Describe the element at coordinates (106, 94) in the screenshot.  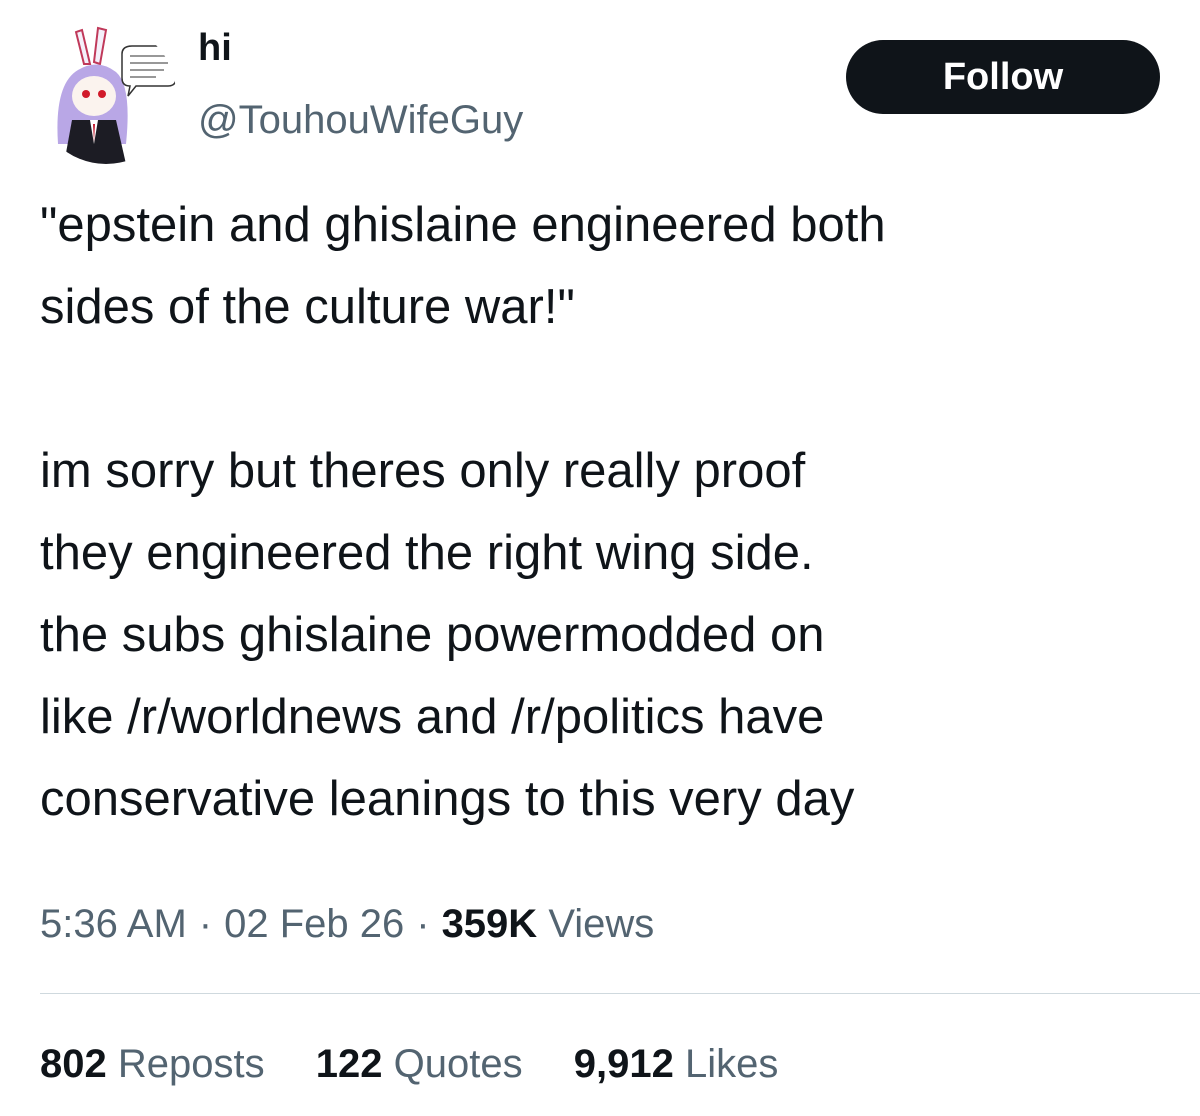
I see `anime-girl-avatar-icon` at that location.